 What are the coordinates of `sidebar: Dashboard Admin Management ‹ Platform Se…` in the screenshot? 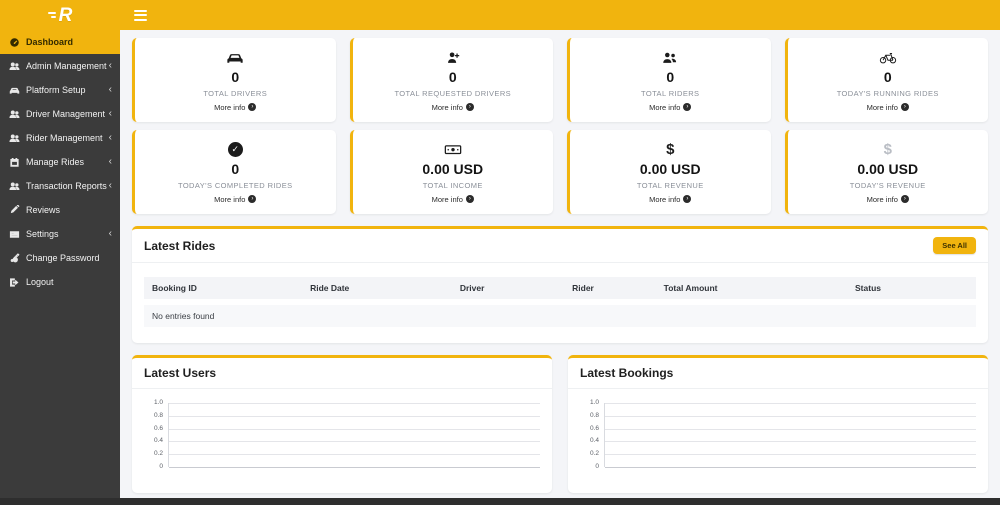 It's located at (60, 267).